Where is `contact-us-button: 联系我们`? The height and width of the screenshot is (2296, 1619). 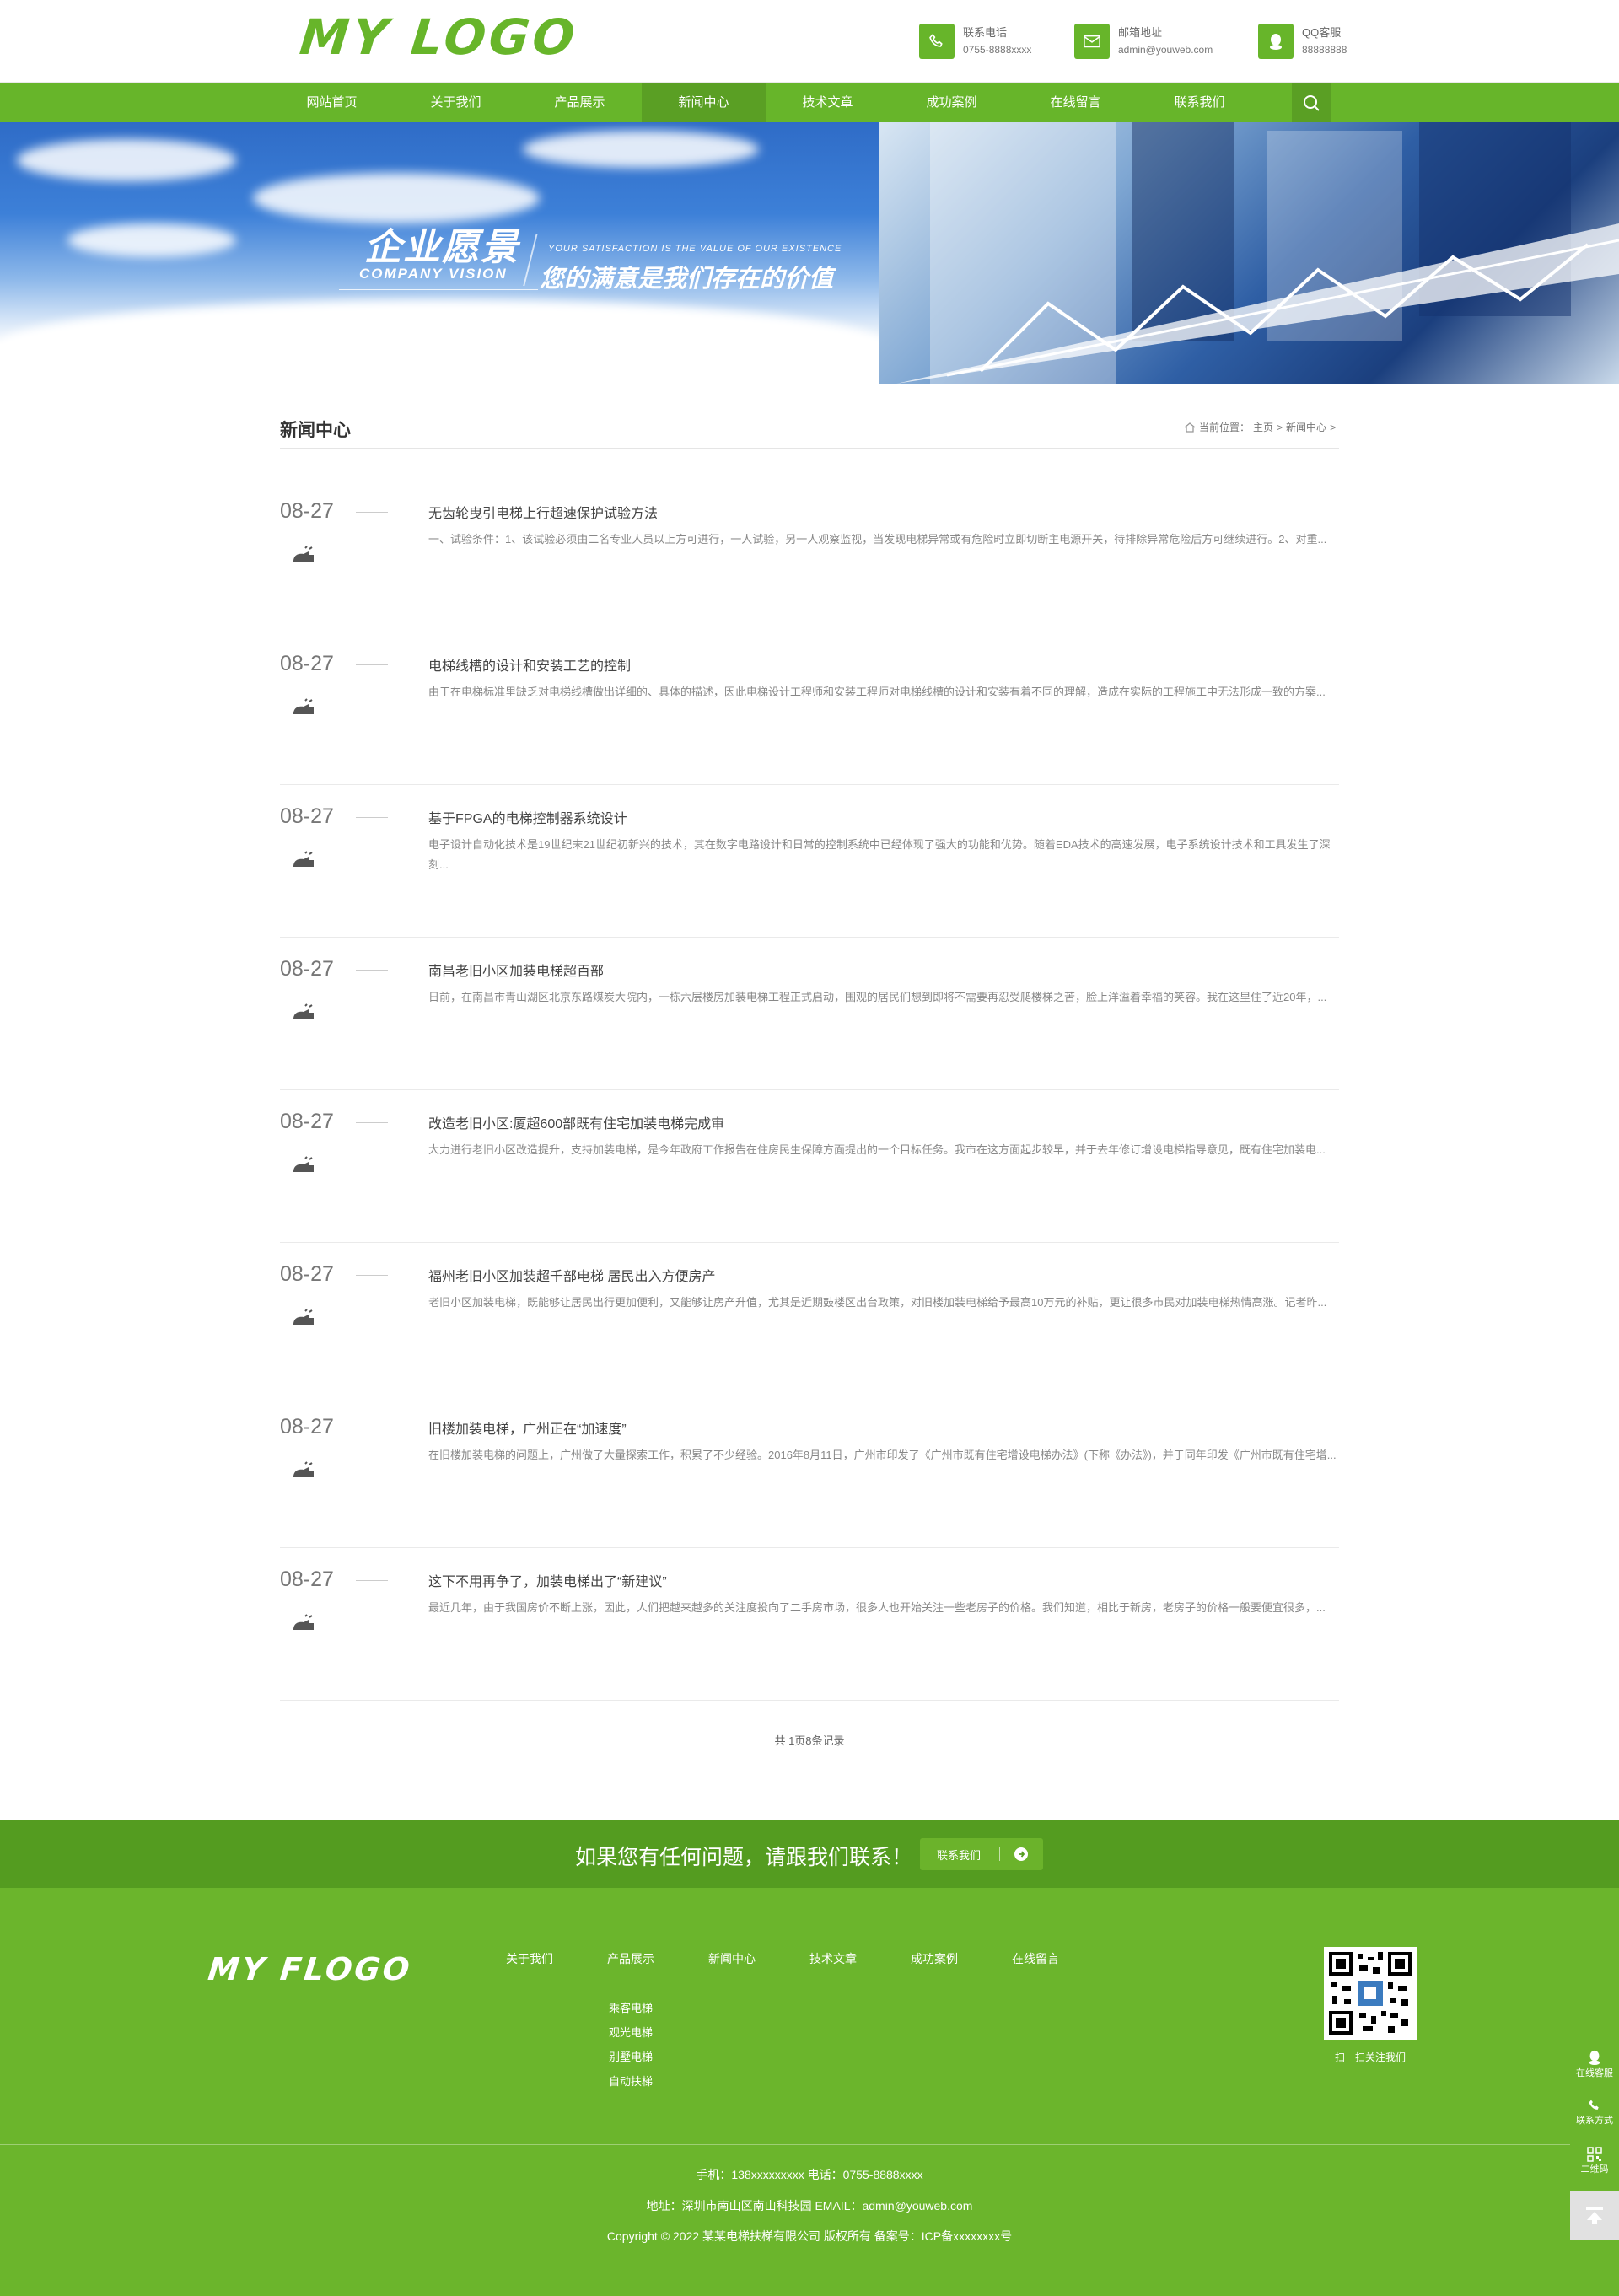 contact-us-button: 联系我们 is located at coordinates (982, 1854).